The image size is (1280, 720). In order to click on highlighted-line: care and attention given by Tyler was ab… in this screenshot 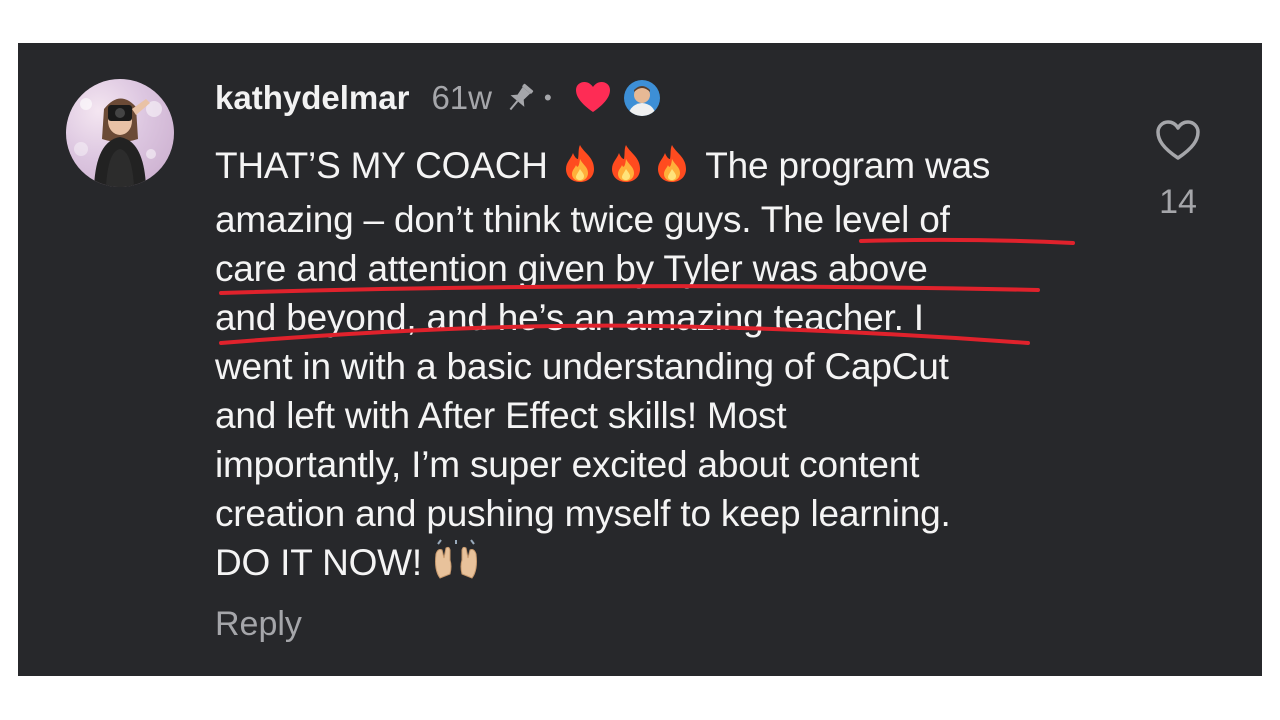, I will do `click(571, 268)`.